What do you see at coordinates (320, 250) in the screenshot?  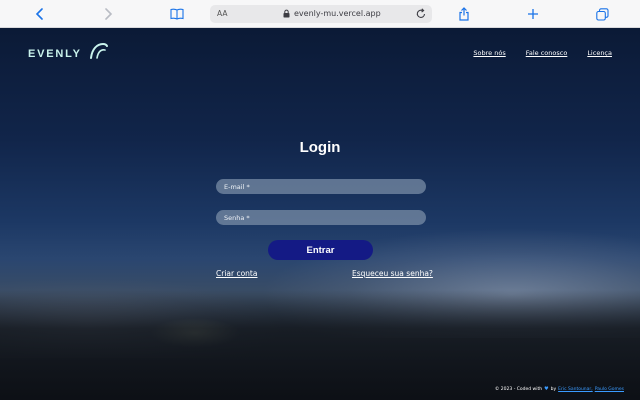 I see `login-button: Entrar` at bounding box center [320, 250].